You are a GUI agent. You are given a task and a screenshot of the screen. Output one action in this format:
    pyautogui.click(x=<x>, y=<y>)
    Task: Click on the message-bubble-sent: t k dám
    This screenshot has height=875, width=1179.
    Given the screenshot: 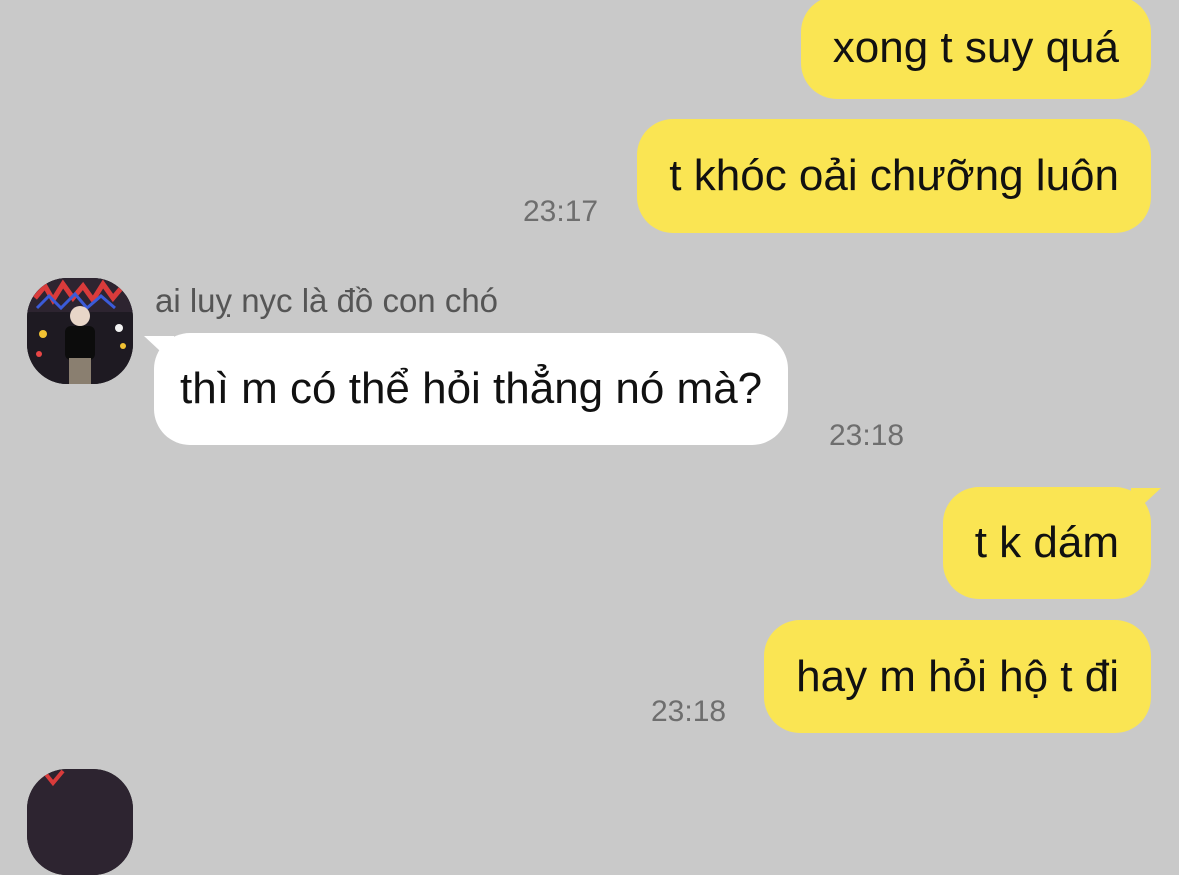 What is the action you would take?
    pyautogui.click(x=1046, y=543)
    